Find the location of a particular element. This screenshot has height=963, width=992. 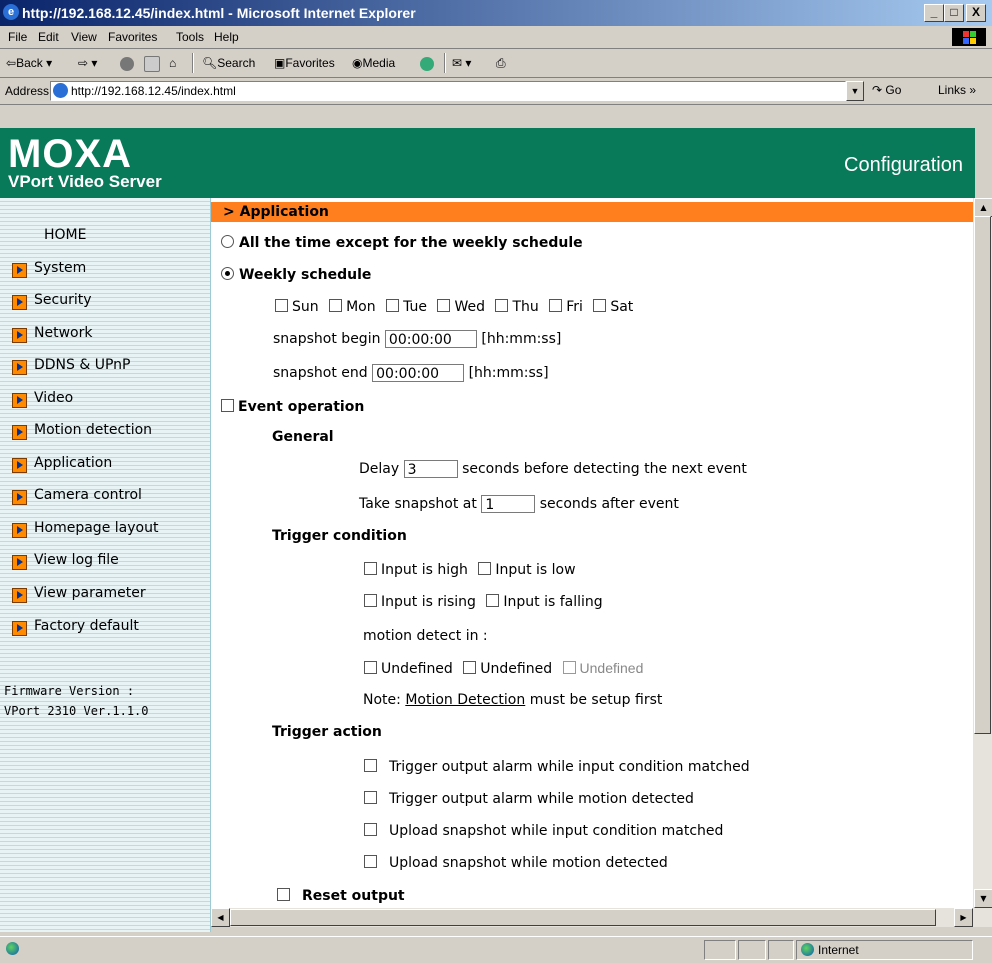

close-button: X is located at coordinates (976, 13).